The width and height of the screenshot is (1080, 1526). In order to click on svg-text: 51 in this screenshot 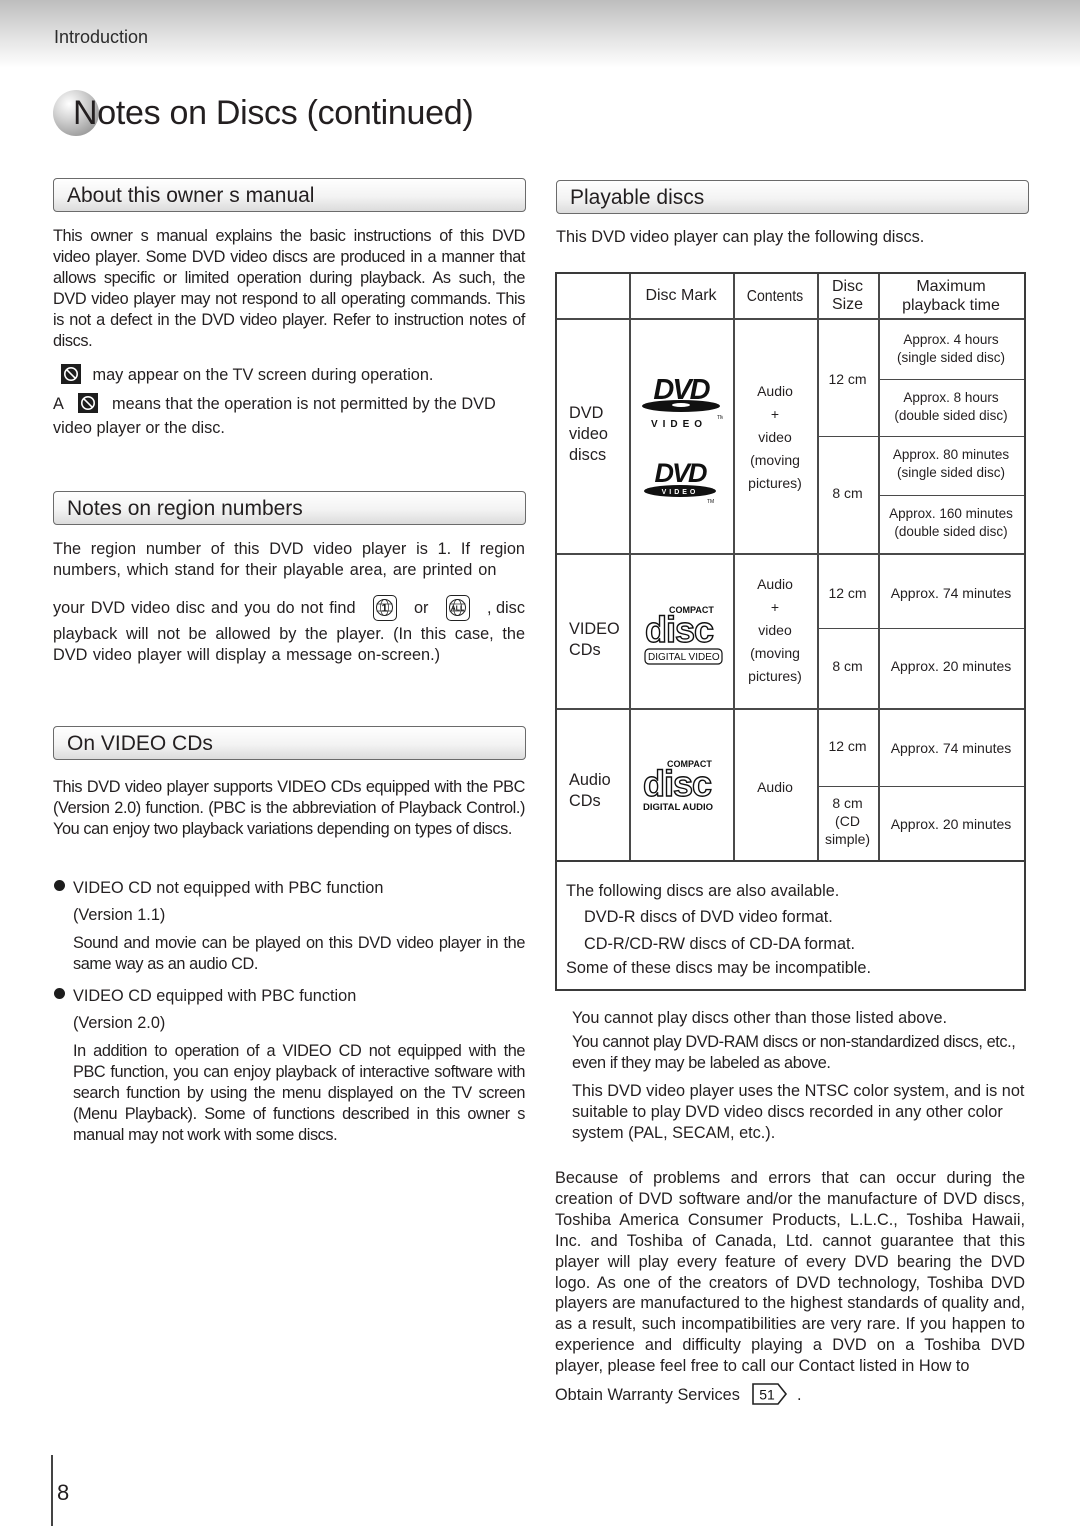, I will do `click(768, 1395)`.